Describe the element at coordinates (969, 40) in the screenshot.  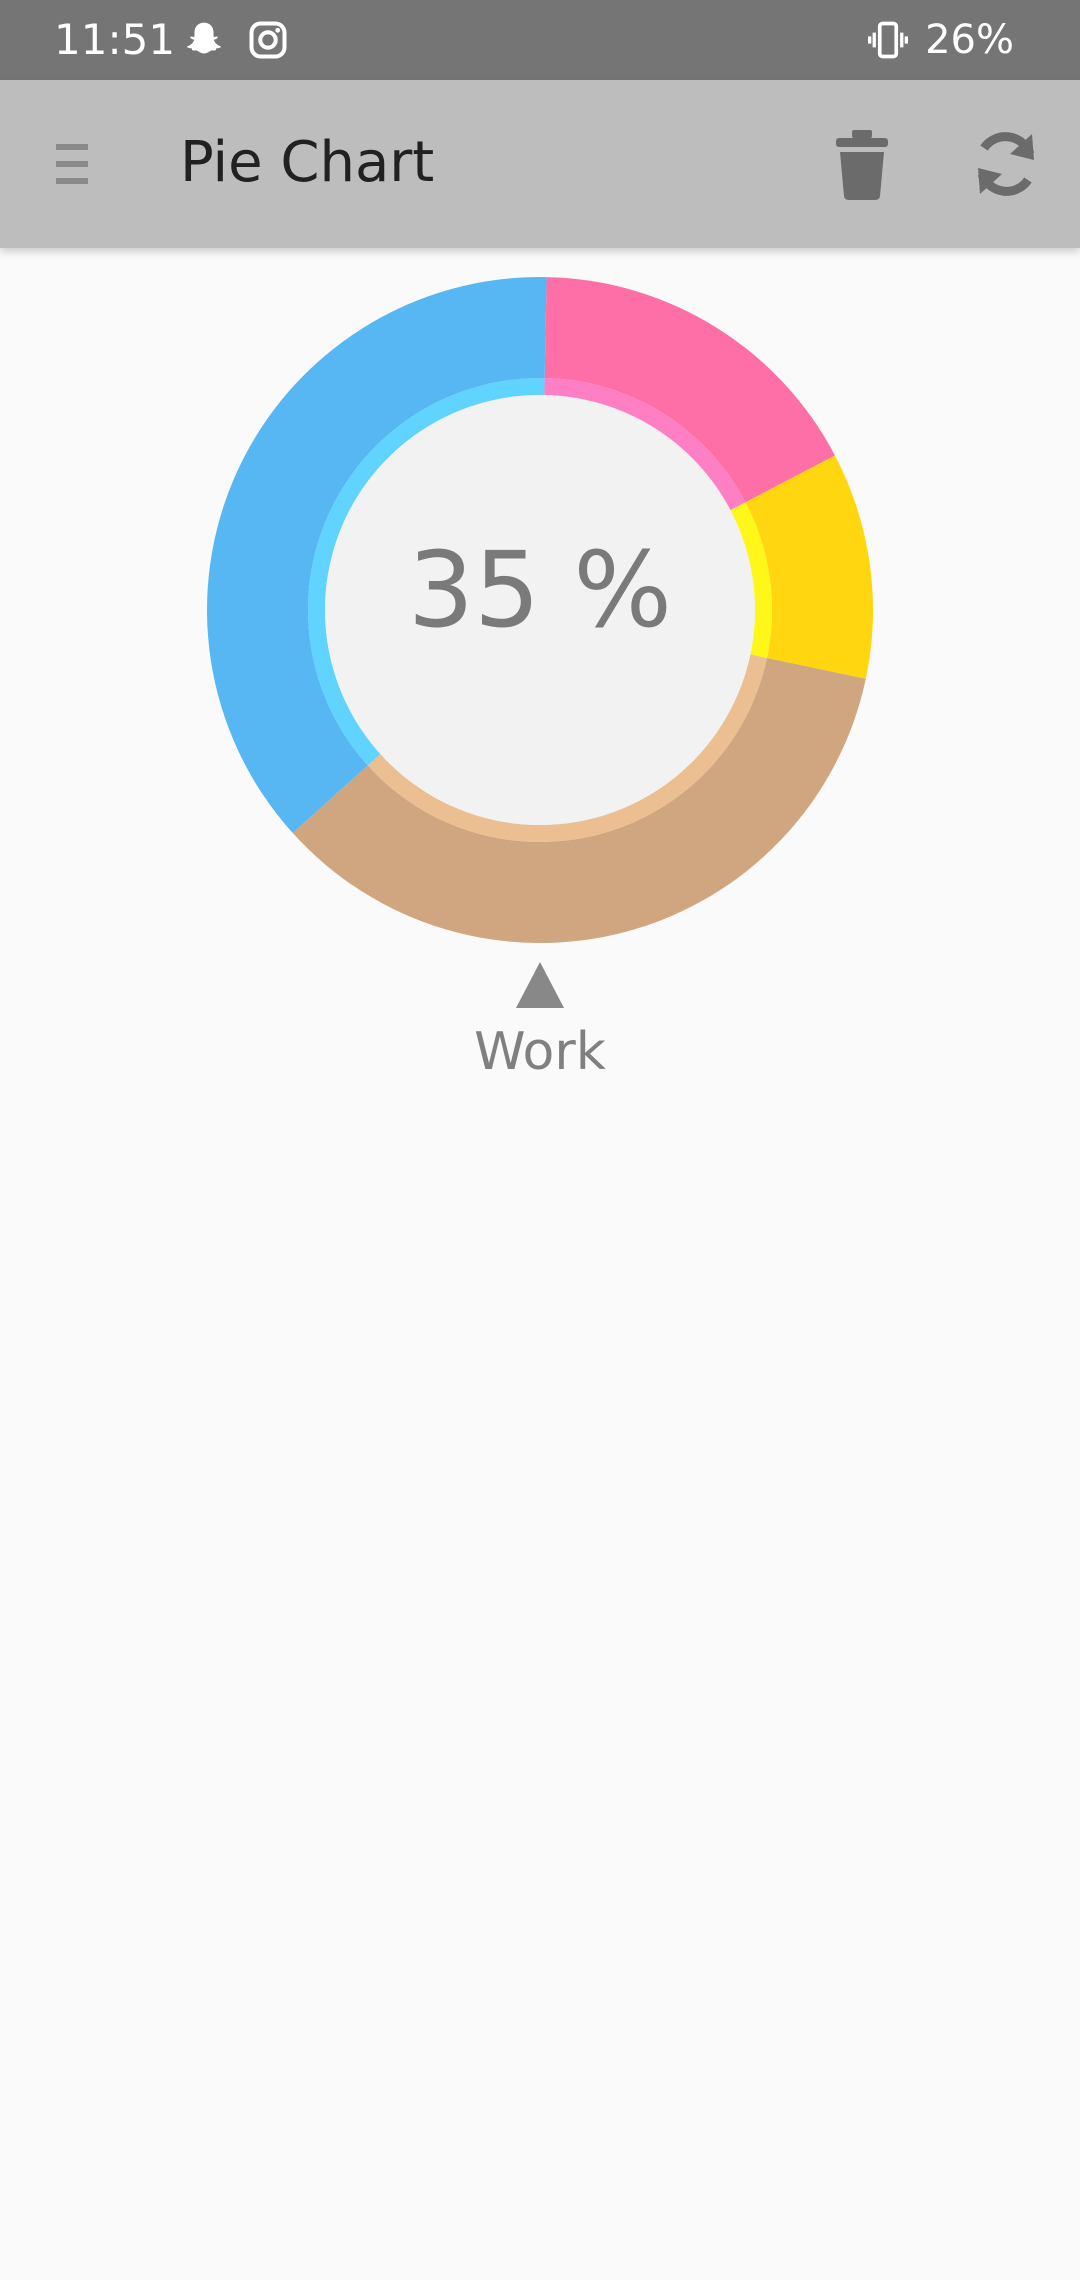
I see `battery-level: 26%` at that location.